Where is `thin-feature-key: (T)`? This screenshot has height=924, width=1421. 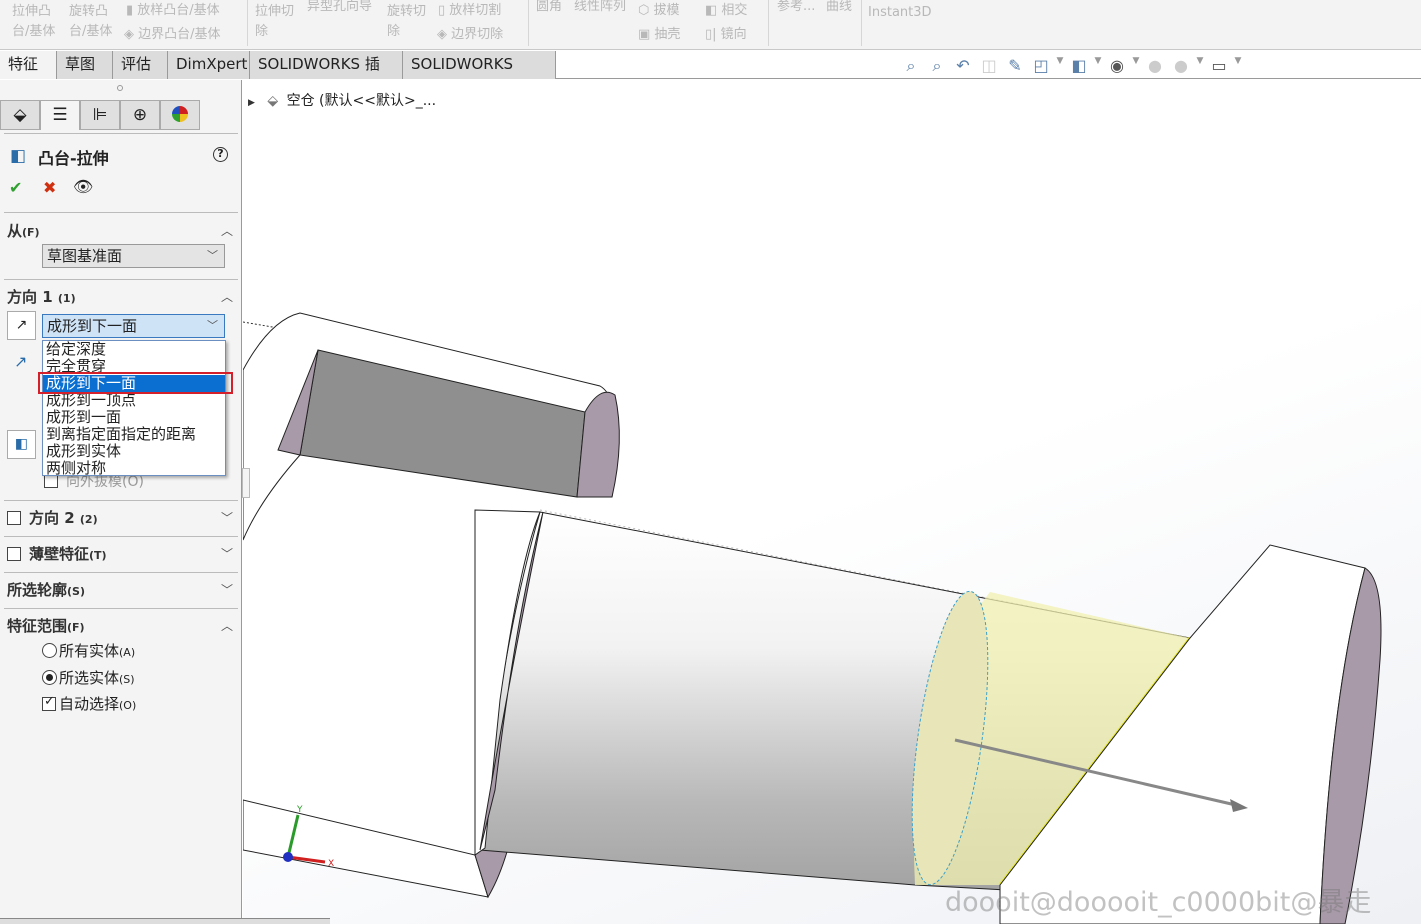 thin-feature-key: (T) is located at coordinates (98, 555).